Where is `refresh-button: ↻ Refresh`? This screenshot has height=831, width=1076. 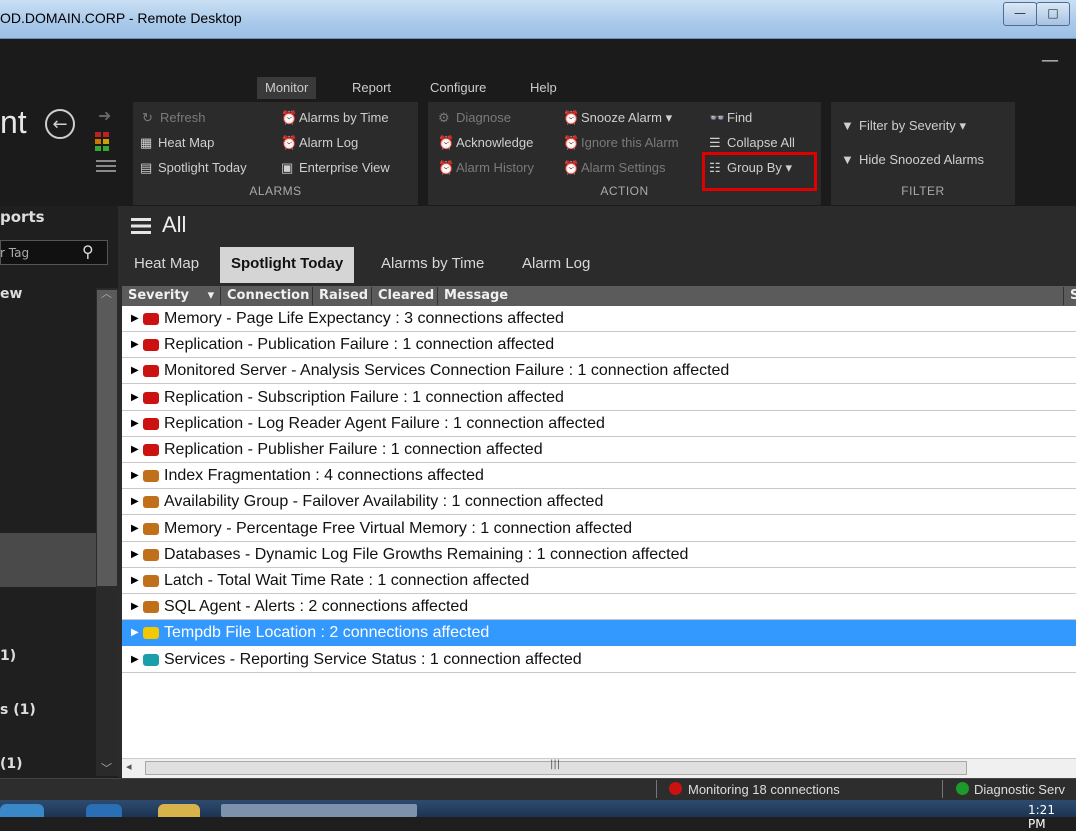 refresh-button: ↻ Refresh is located at coordinates (174, 118).